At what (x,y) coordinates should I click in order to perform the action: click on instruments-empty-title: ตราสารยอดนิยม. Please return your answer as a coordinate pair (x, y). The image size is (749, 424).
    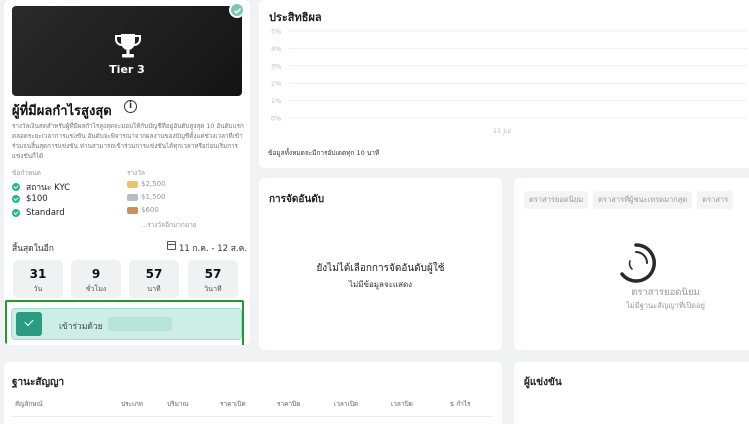
    Looking at the image, I should click on (665, 292).